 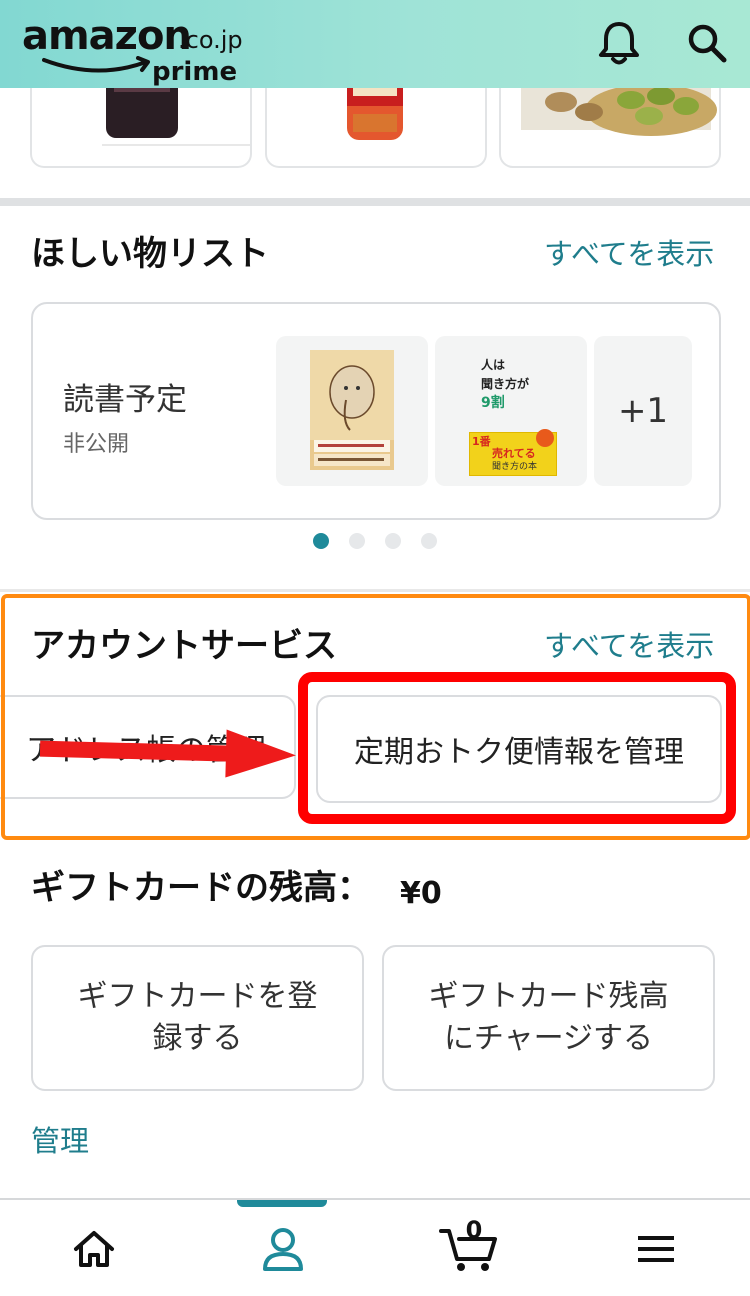 What do you see at coordinates (375, 1247) in the screenshot?
I see `bottom-navigation: 0` at bounding box center [375, 1247].